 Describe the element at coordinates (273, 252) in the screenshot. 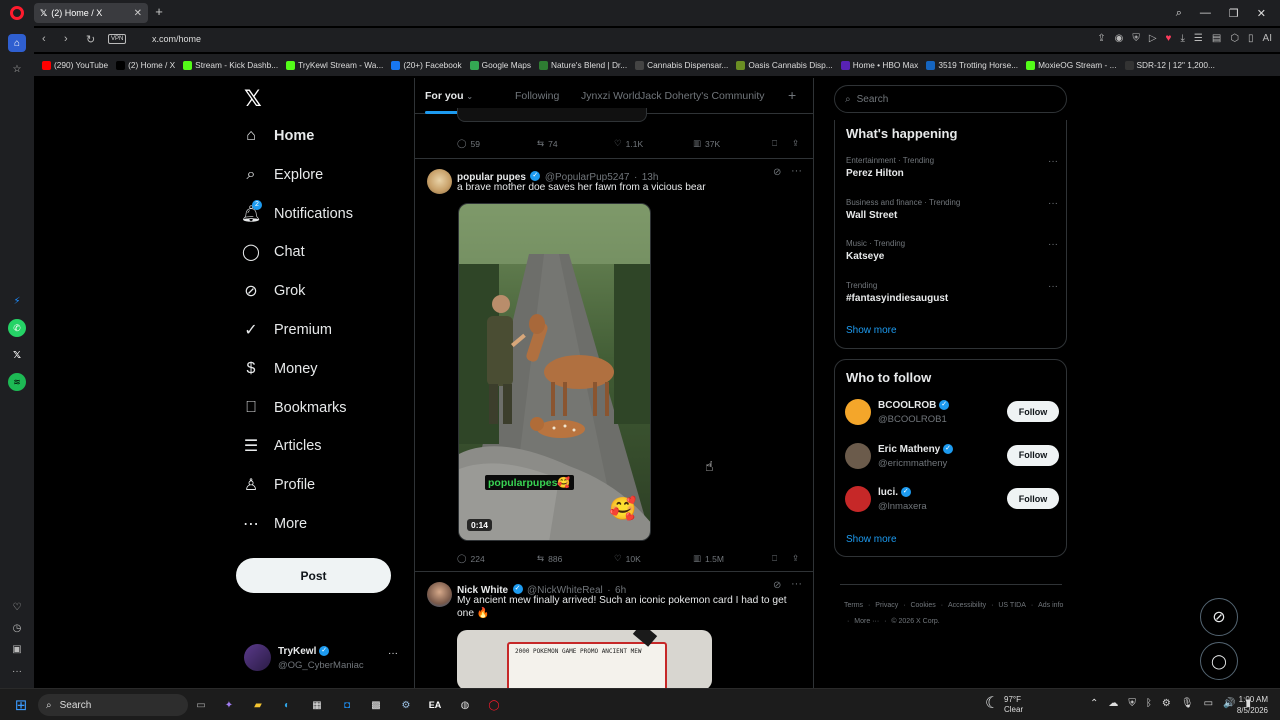

I see `nav-item-chat: ◯ Chat` at that location.